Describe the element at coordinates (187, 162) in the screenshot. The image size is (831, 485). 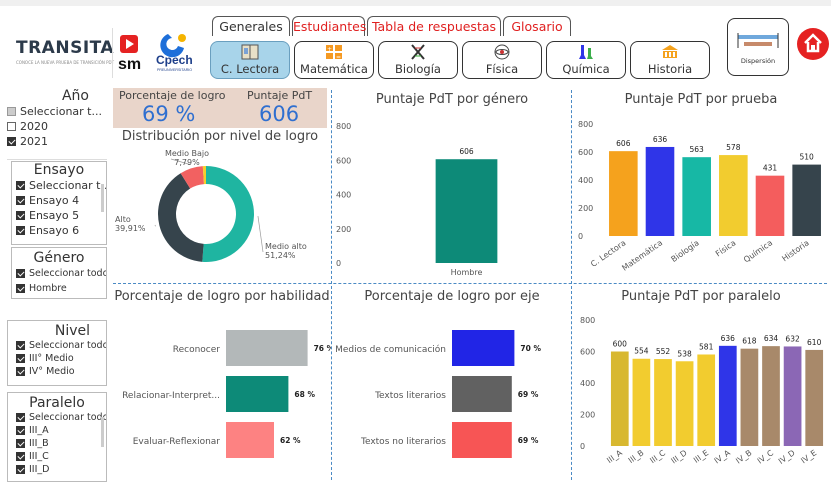
I see `donut-value-label: 7,79%` at that location.